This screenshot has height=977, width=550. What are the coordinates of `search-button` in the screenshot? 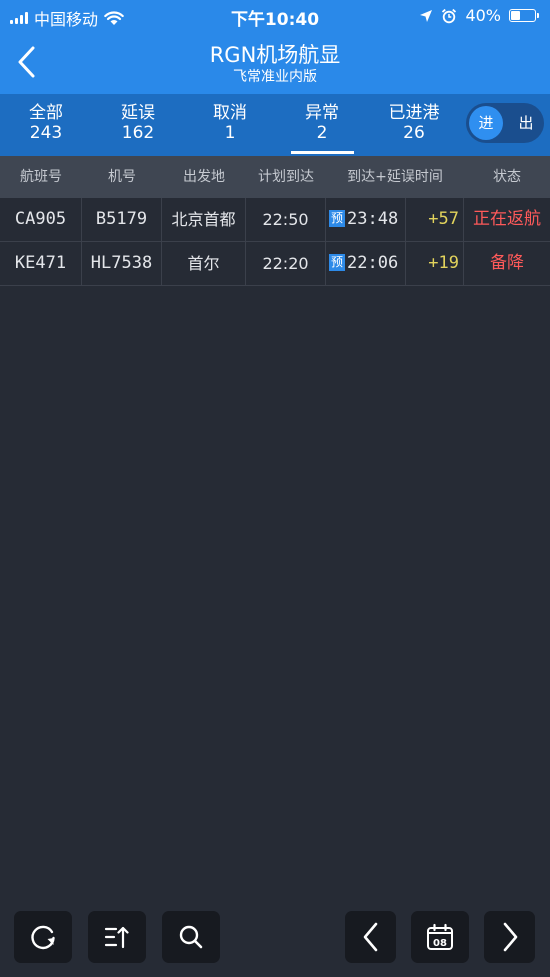 It's located at (191, 937).